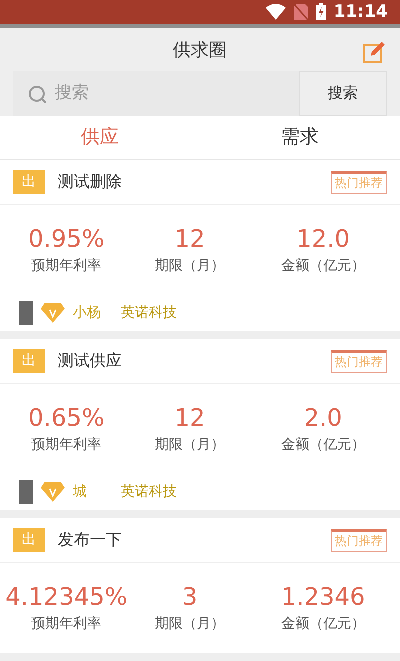  I want to click on listing-title: 发布一下, so click(90, 540).